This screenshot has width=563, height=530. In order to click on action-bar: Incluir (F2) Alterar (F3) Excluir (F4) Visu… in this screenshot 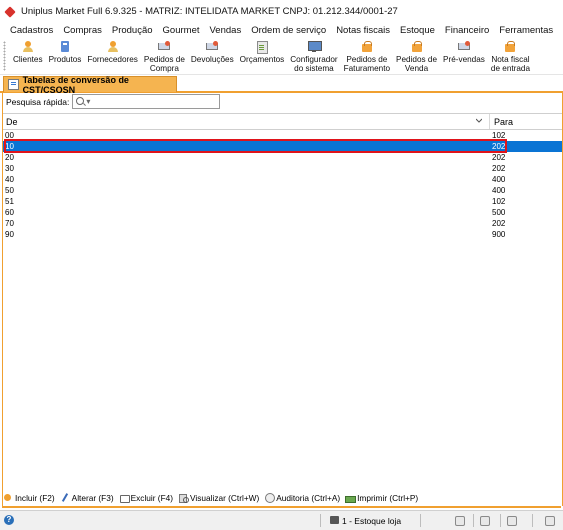, I will do `click(282, 497)`.